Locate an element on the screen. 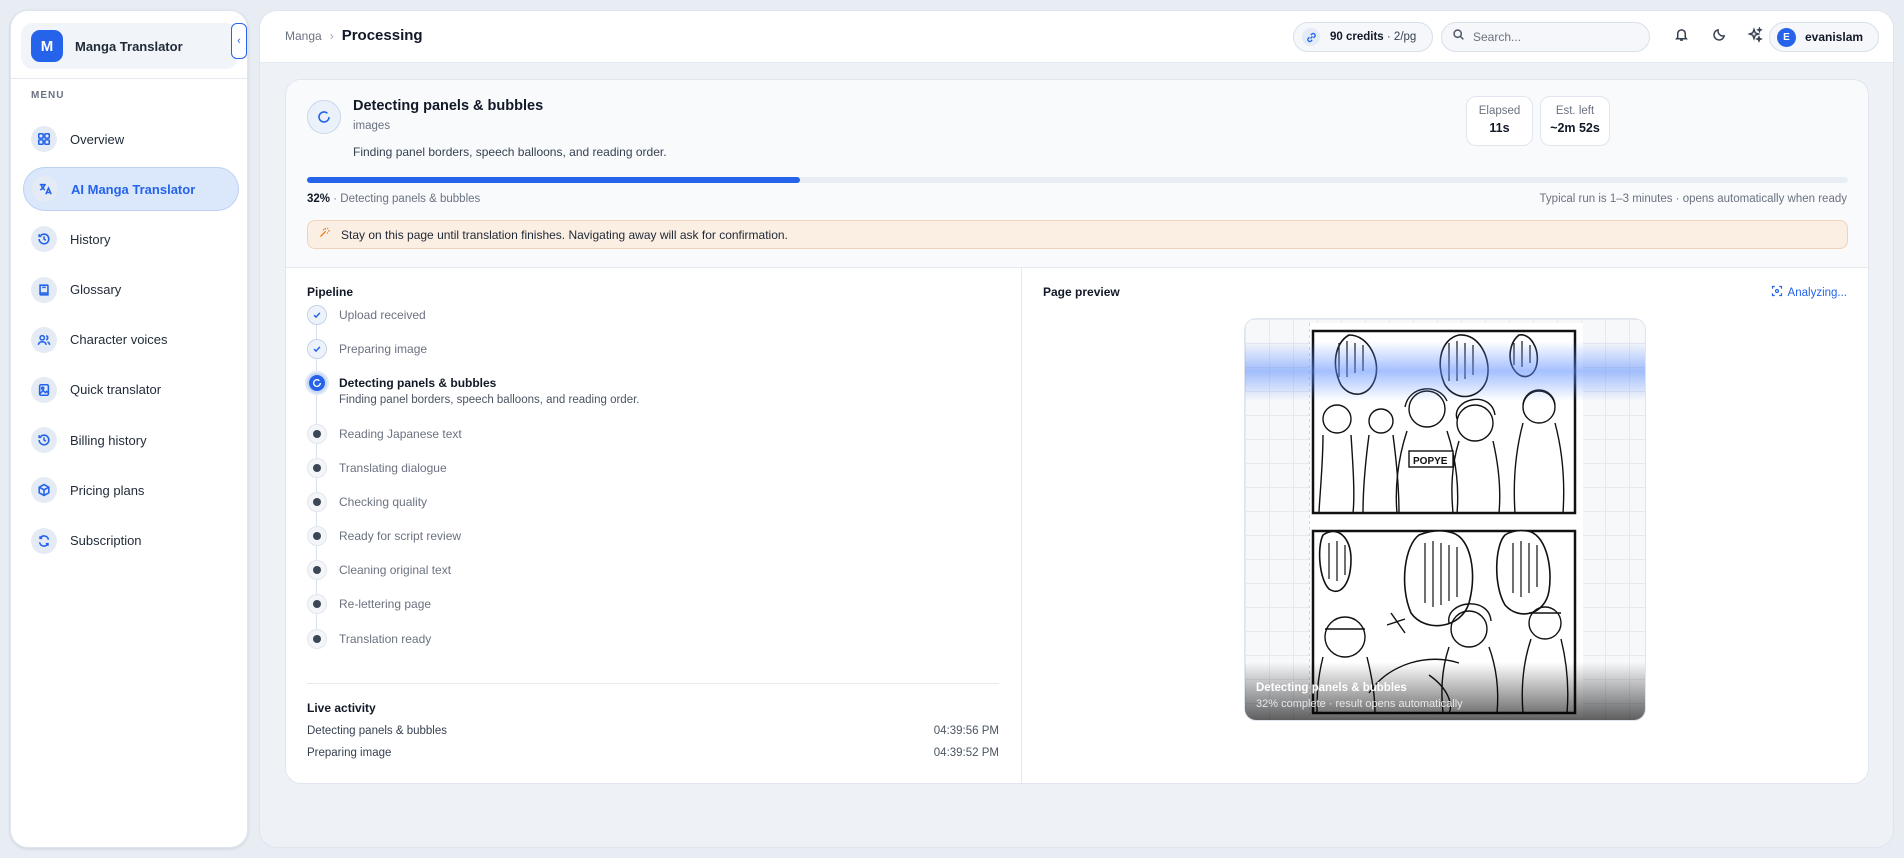 The image size is (1904, 858). sidebar-item-subscription: Subscription is located at coordinates (131, 541).